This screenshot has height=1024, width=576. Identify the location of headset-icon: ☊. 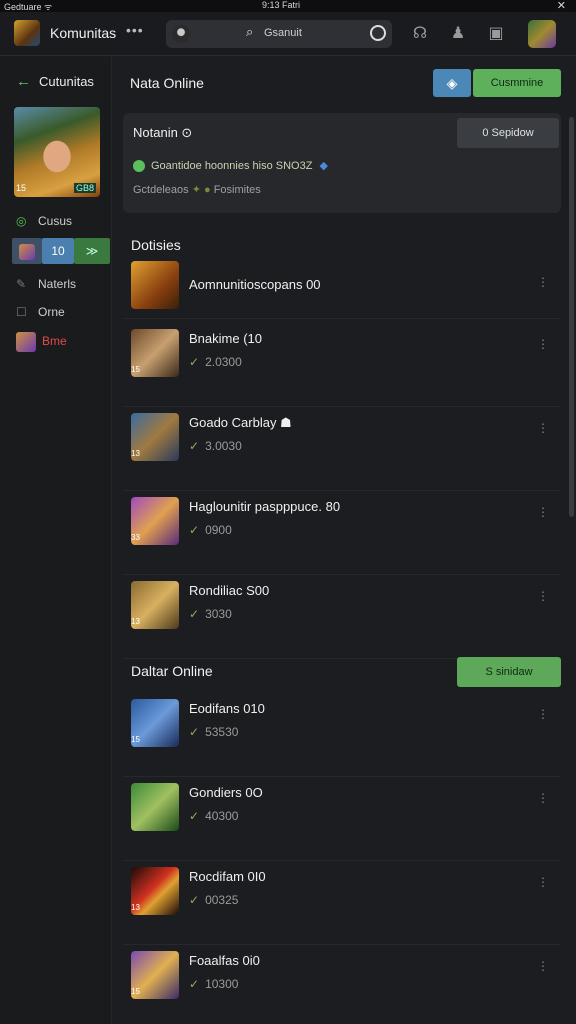
(420, 34).